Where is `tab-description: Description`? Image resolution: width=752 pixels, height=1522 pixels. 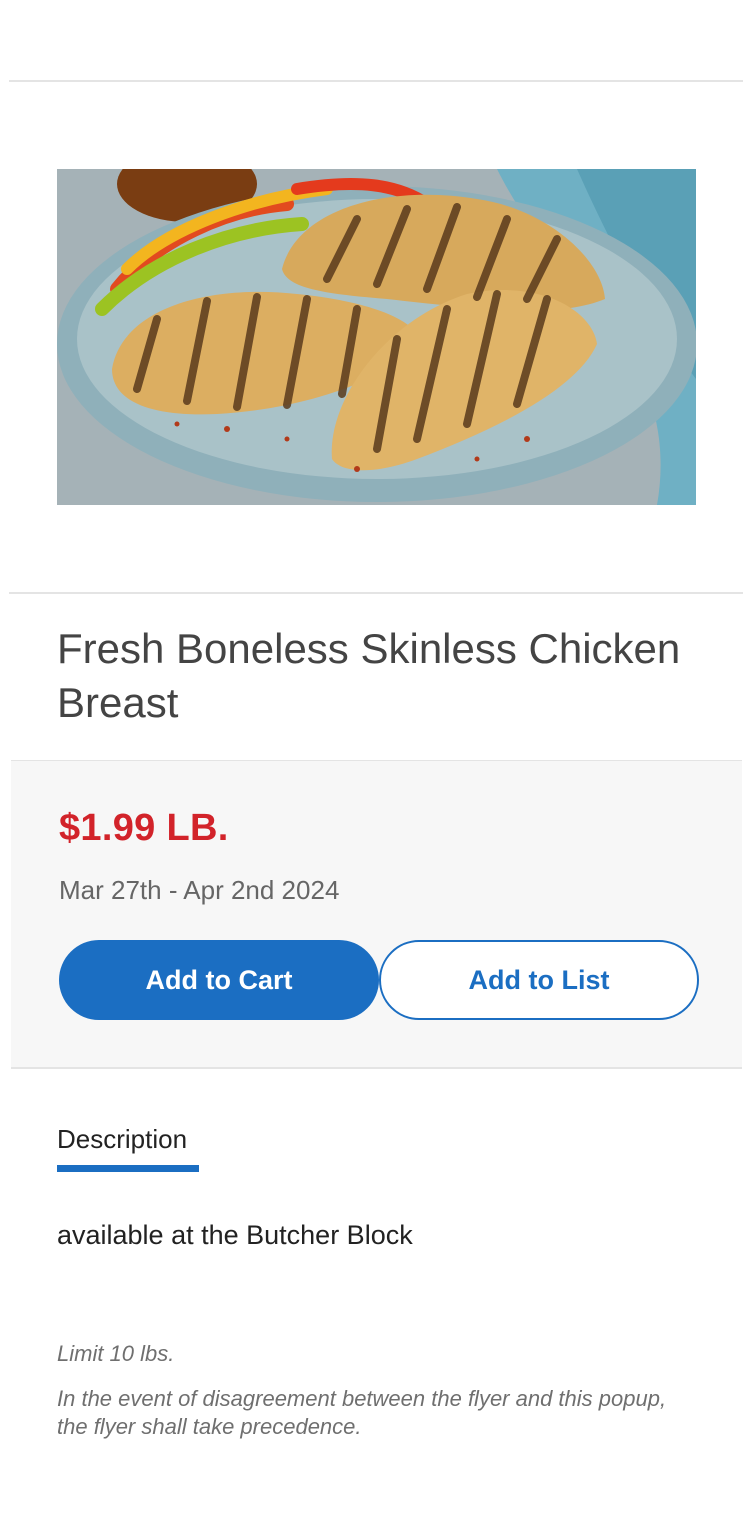 tab-description: Description is located at coordinates (122, 1144).